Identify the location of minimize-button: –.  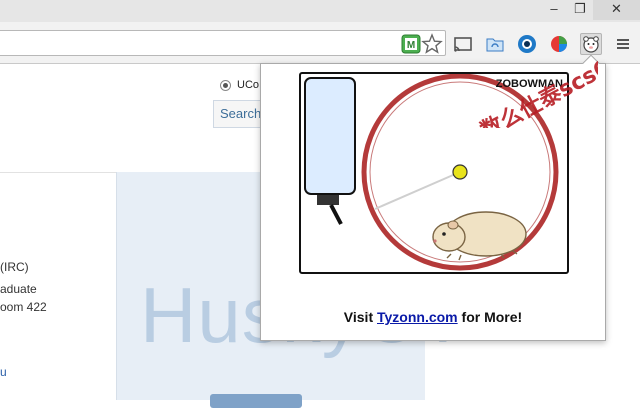
(554, 10).